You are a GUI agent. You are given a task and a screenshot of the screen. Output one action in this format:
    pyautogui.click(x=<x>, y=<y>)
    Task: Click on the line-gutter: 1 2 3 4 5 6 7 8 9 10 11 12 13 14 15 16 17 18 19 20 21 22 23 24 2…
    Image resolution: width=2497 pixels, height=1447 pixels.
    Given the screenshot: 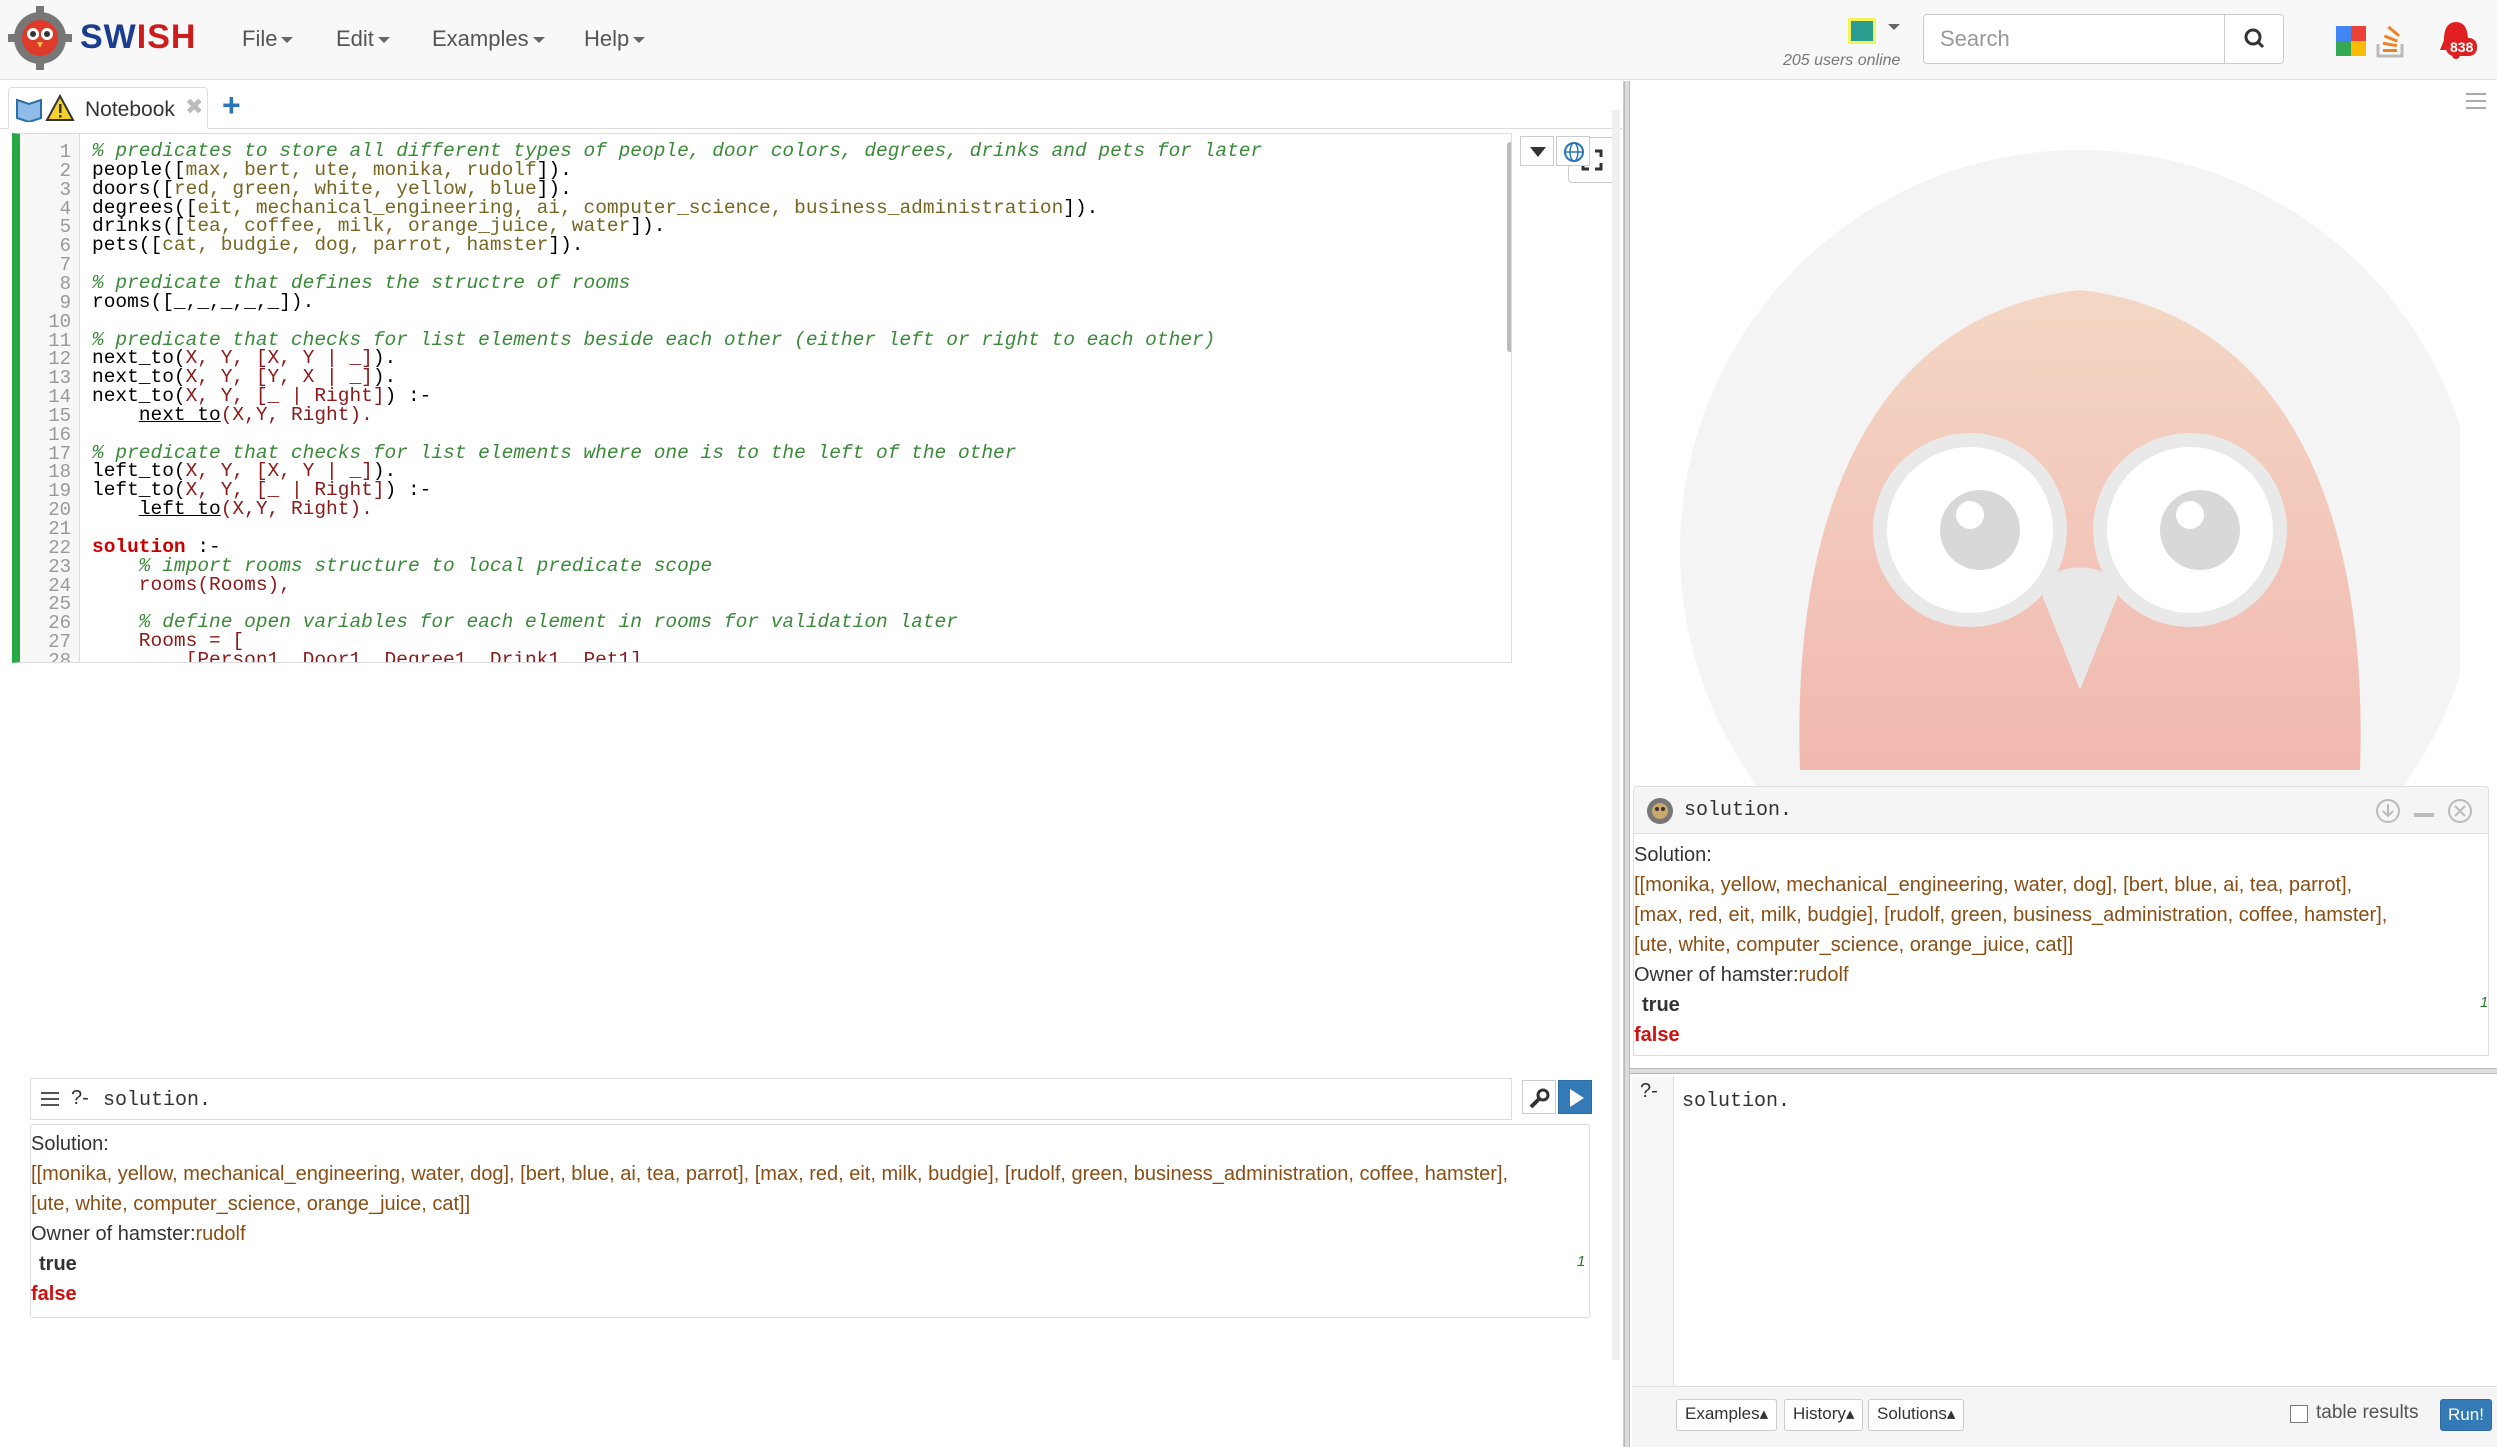 What is the action you would take?
    pyautogui.click(x=50, y=398)
    